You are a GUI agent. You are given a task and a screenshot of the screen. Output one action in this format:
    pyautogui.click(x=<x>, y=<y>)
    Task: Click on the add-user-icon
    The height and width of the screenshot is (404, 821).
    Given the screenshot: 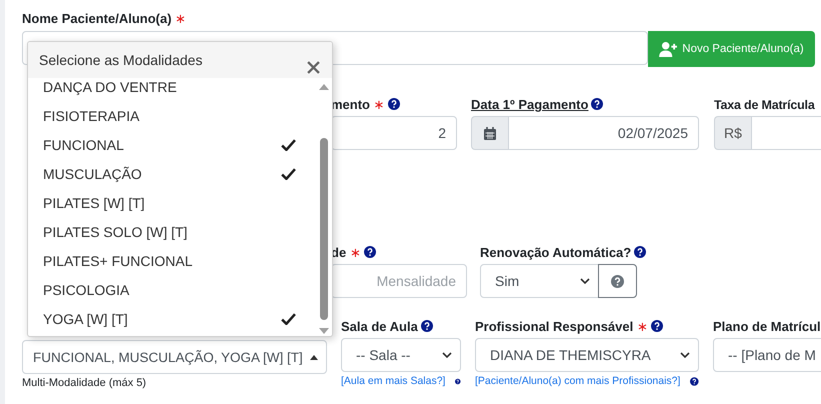 What is the action you would take?
    pyautogui.click(x=668, y=49)
    